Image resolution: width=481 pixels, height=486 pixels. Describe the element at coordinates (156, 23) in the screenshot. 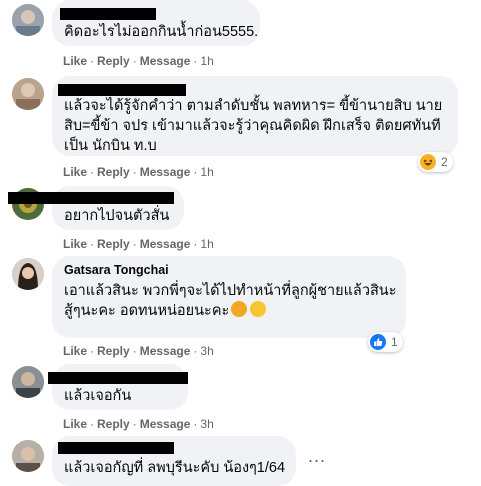

I see `comment-bubble: คิดอะไรไม่ออกกินน้ำก่อน5555.` at that location.